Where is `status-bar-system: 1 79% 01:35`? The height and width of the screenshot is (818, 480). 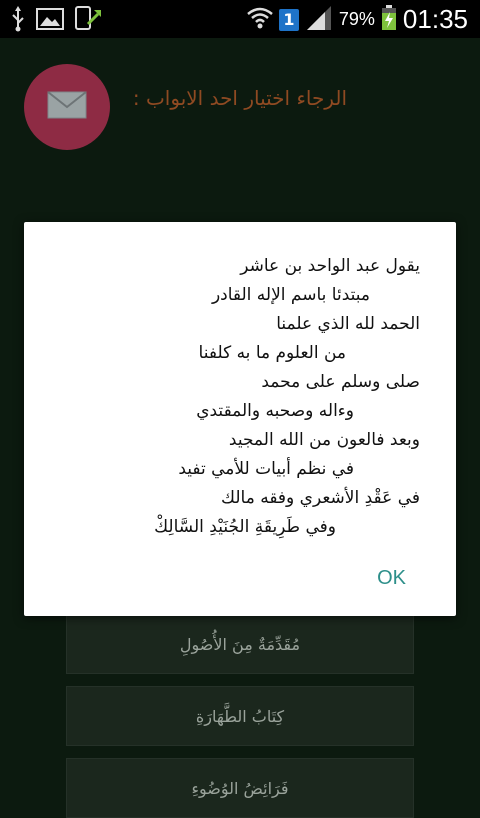 status-bar-system: 1 79% 01:35 is located at coordinates (357, 19).